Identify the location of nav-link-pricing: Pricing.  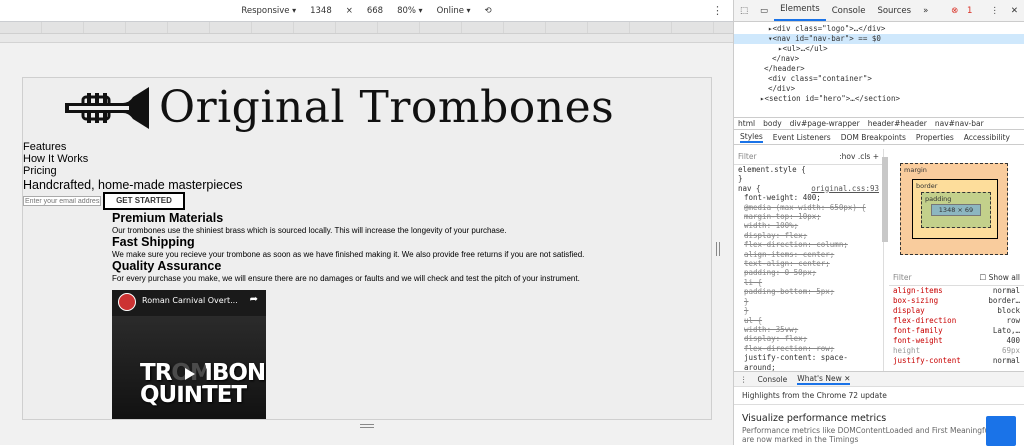
(55, 171).